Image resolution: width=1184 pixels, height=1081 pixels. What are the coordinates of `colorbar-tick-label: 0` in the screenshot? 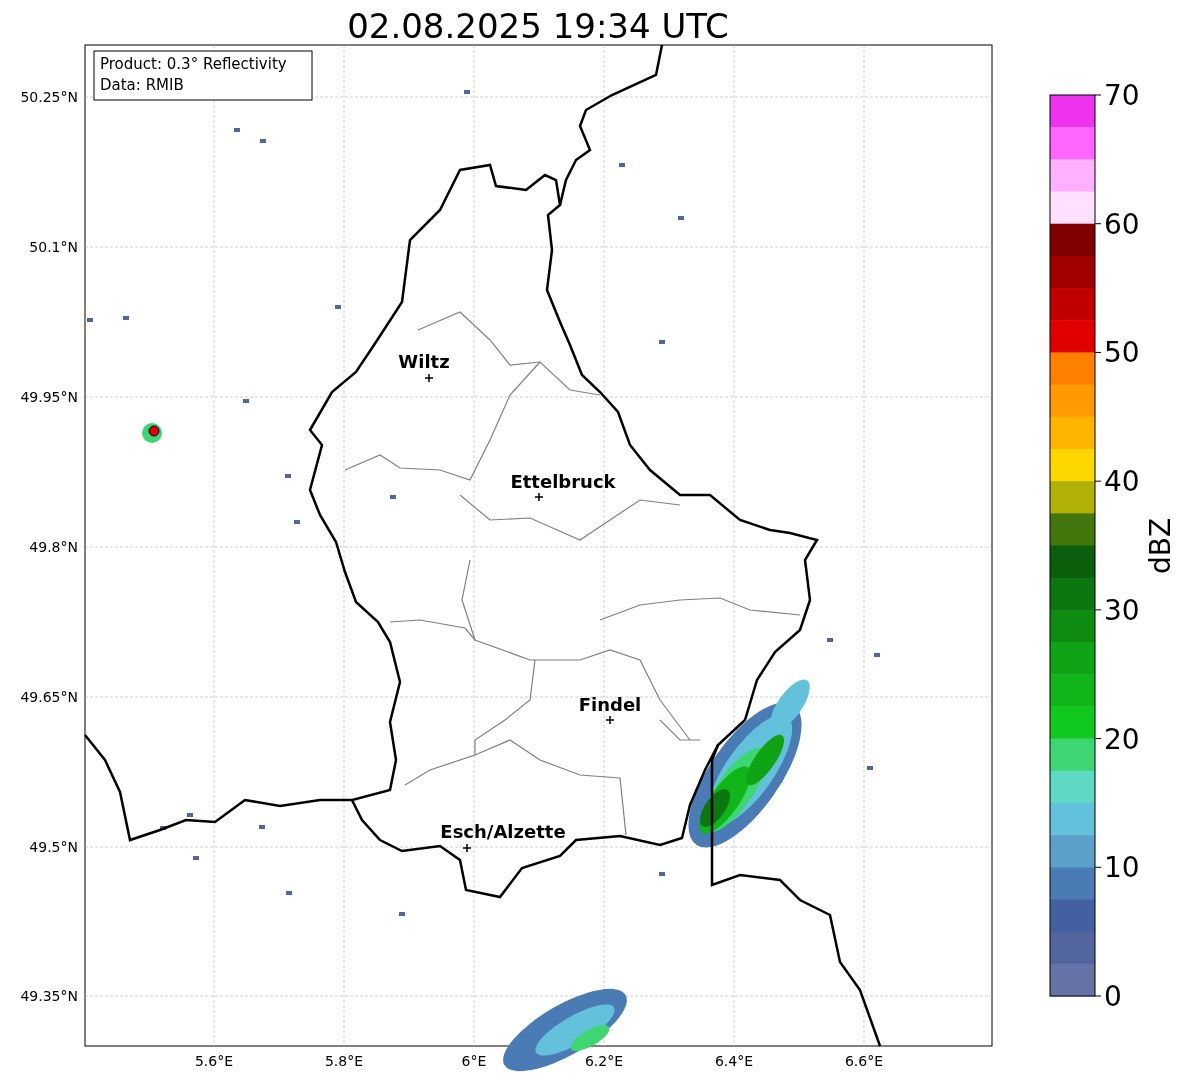 It's located at (1113, 996).